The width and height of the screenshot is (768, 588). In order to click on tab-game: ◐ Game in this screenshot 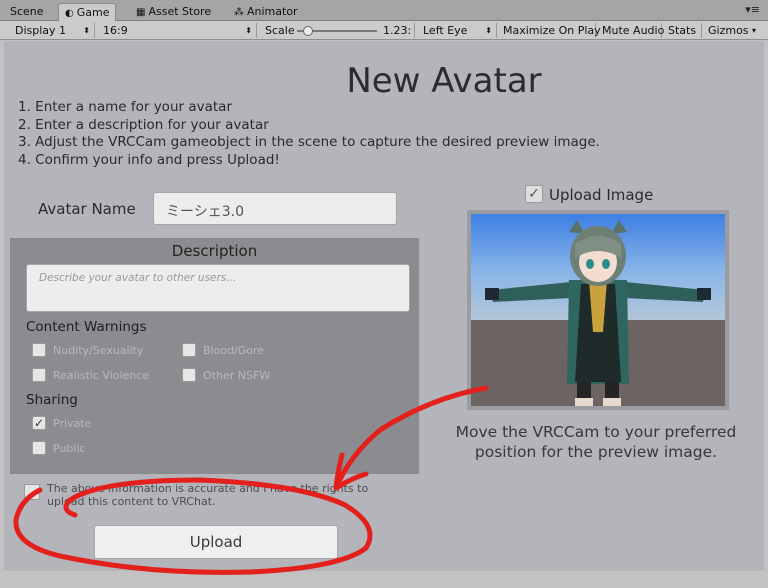, I will do `click(87, 12)`.